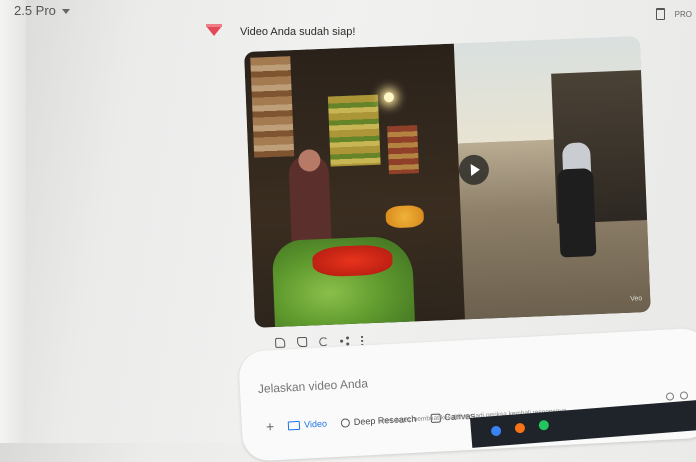 The height and width of the screenshot is (462, 696). Describe the element at coordinates (214, 30) in the screenshot. I see `gemini-logo-icon` at that location.